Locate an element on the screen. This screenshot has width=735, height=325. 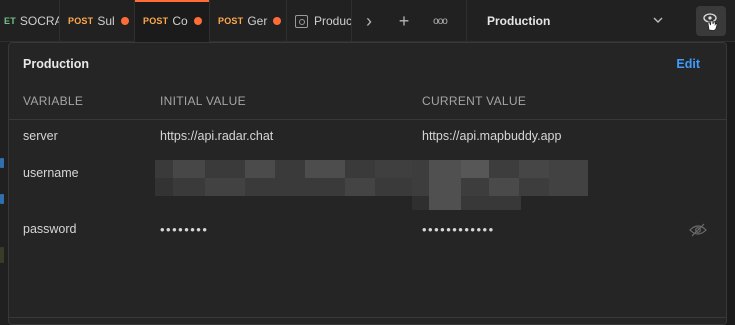
ellipsis-icon: ooo is located at coordinates (440, 21).